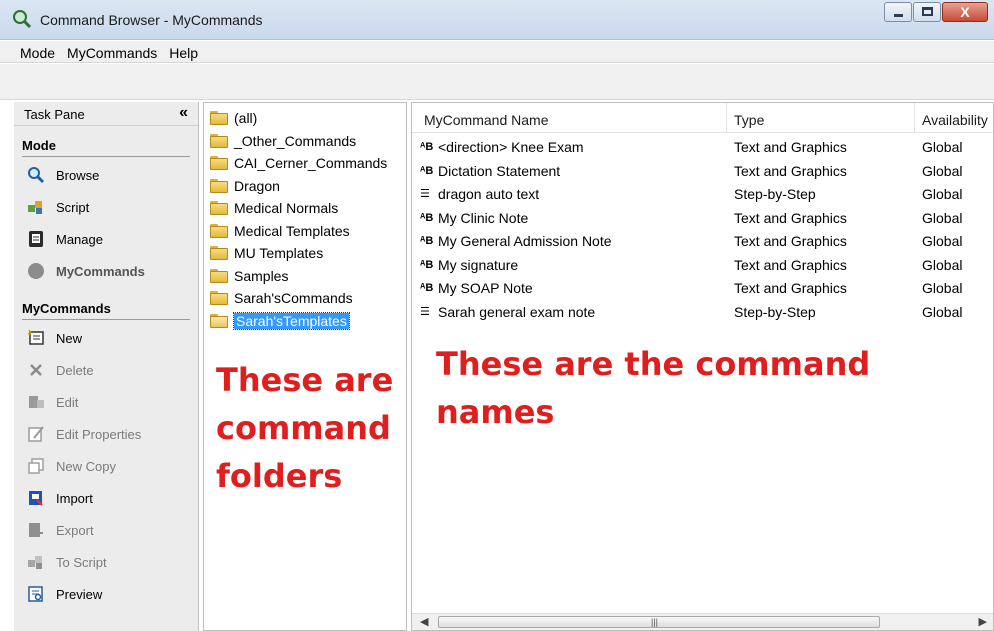 This screenshot has width=994, height=631. What do you see at coordinates (291, 320) in the screenshot?
I see `folder-label-selected: Sarah'sTemplates` at bounding box center [291, 320].